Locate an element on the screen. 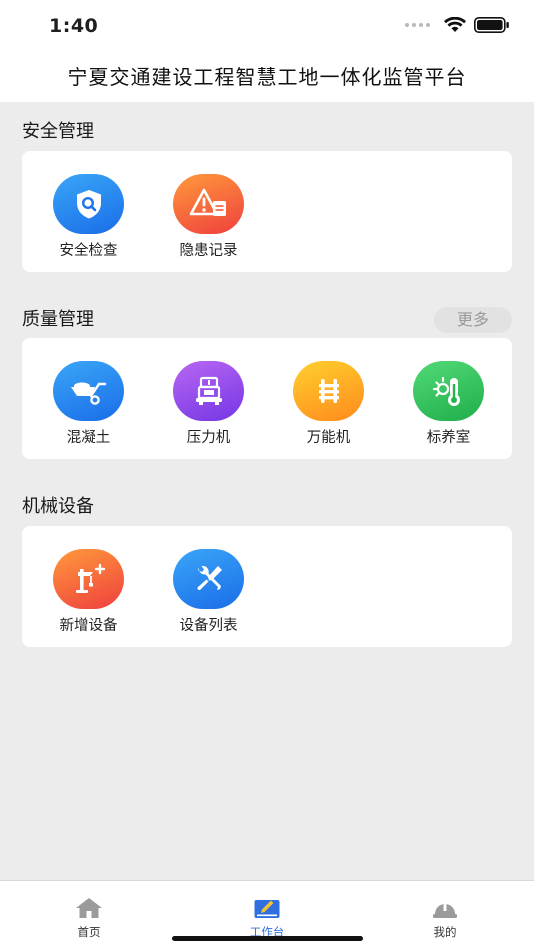  grid-item-label: 标养室 is located at coordinates (448, 438).